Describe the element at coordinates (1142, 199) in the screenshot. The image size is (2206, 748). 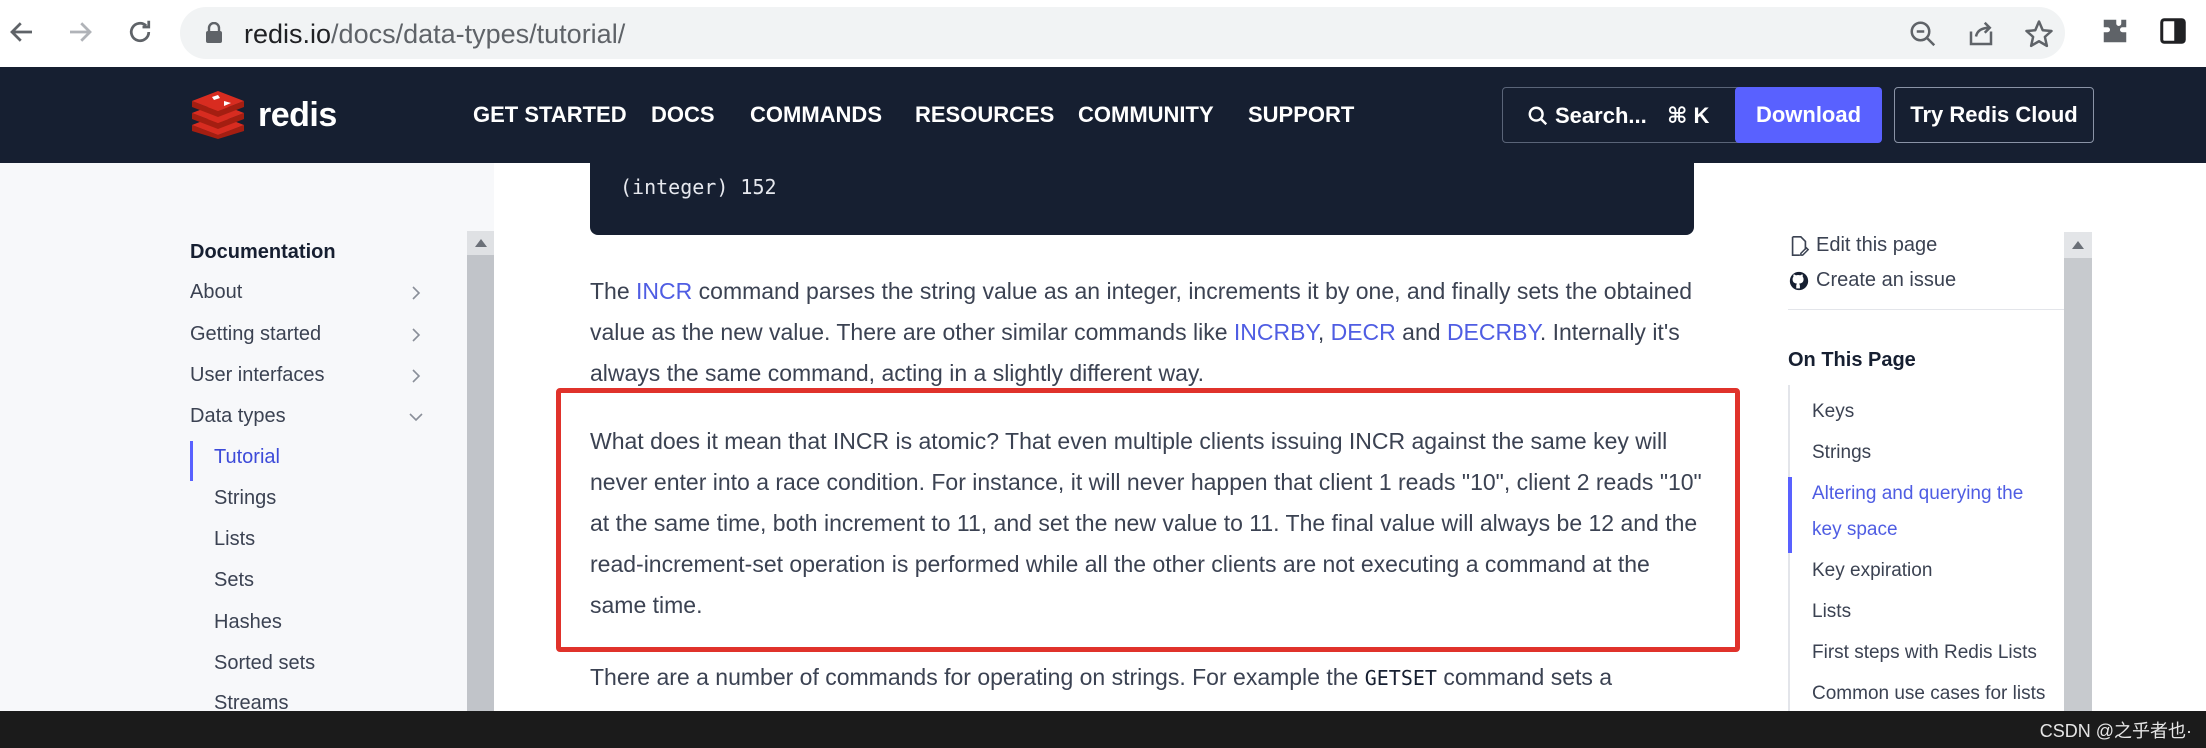
I see `code-block: (integer) 152` at that location.